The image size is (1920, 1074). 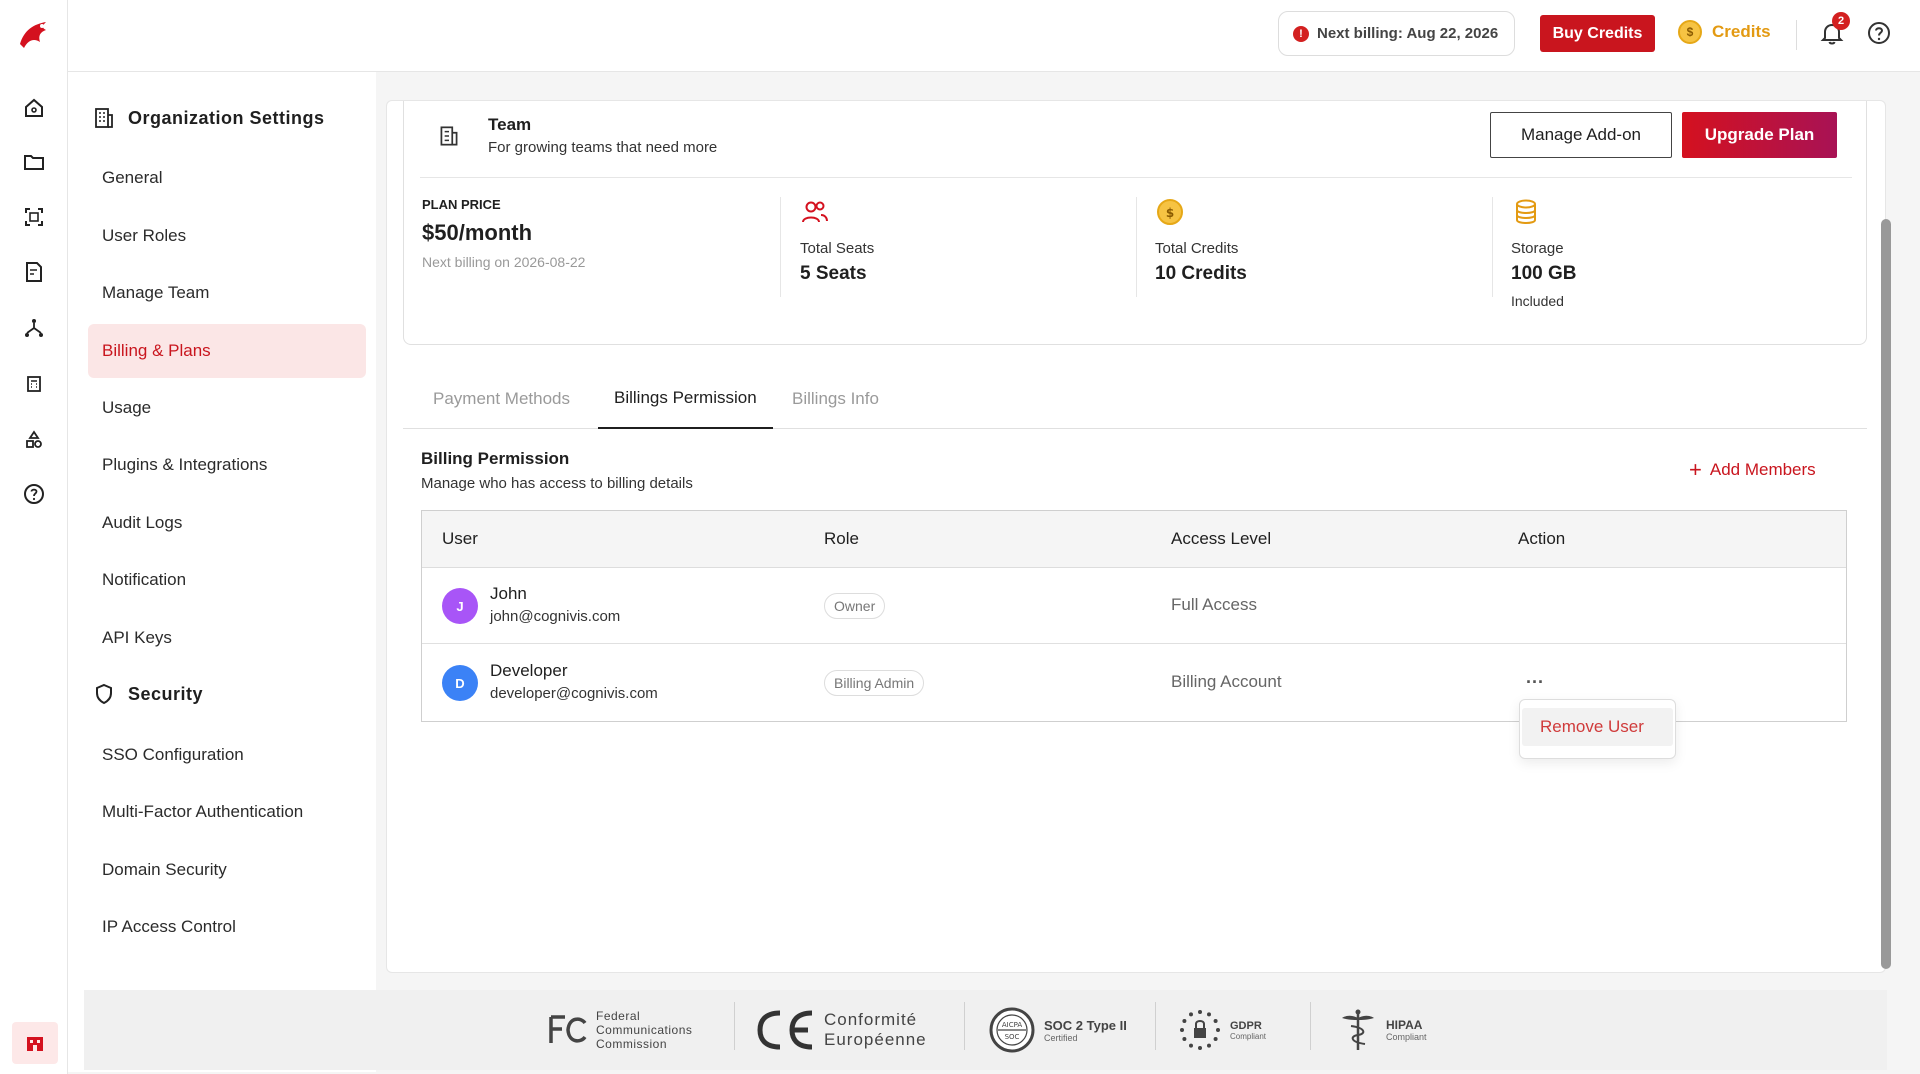 I want to click on upgrade-plan-button: Upgrade Plan, so click(x=1759, y=135).